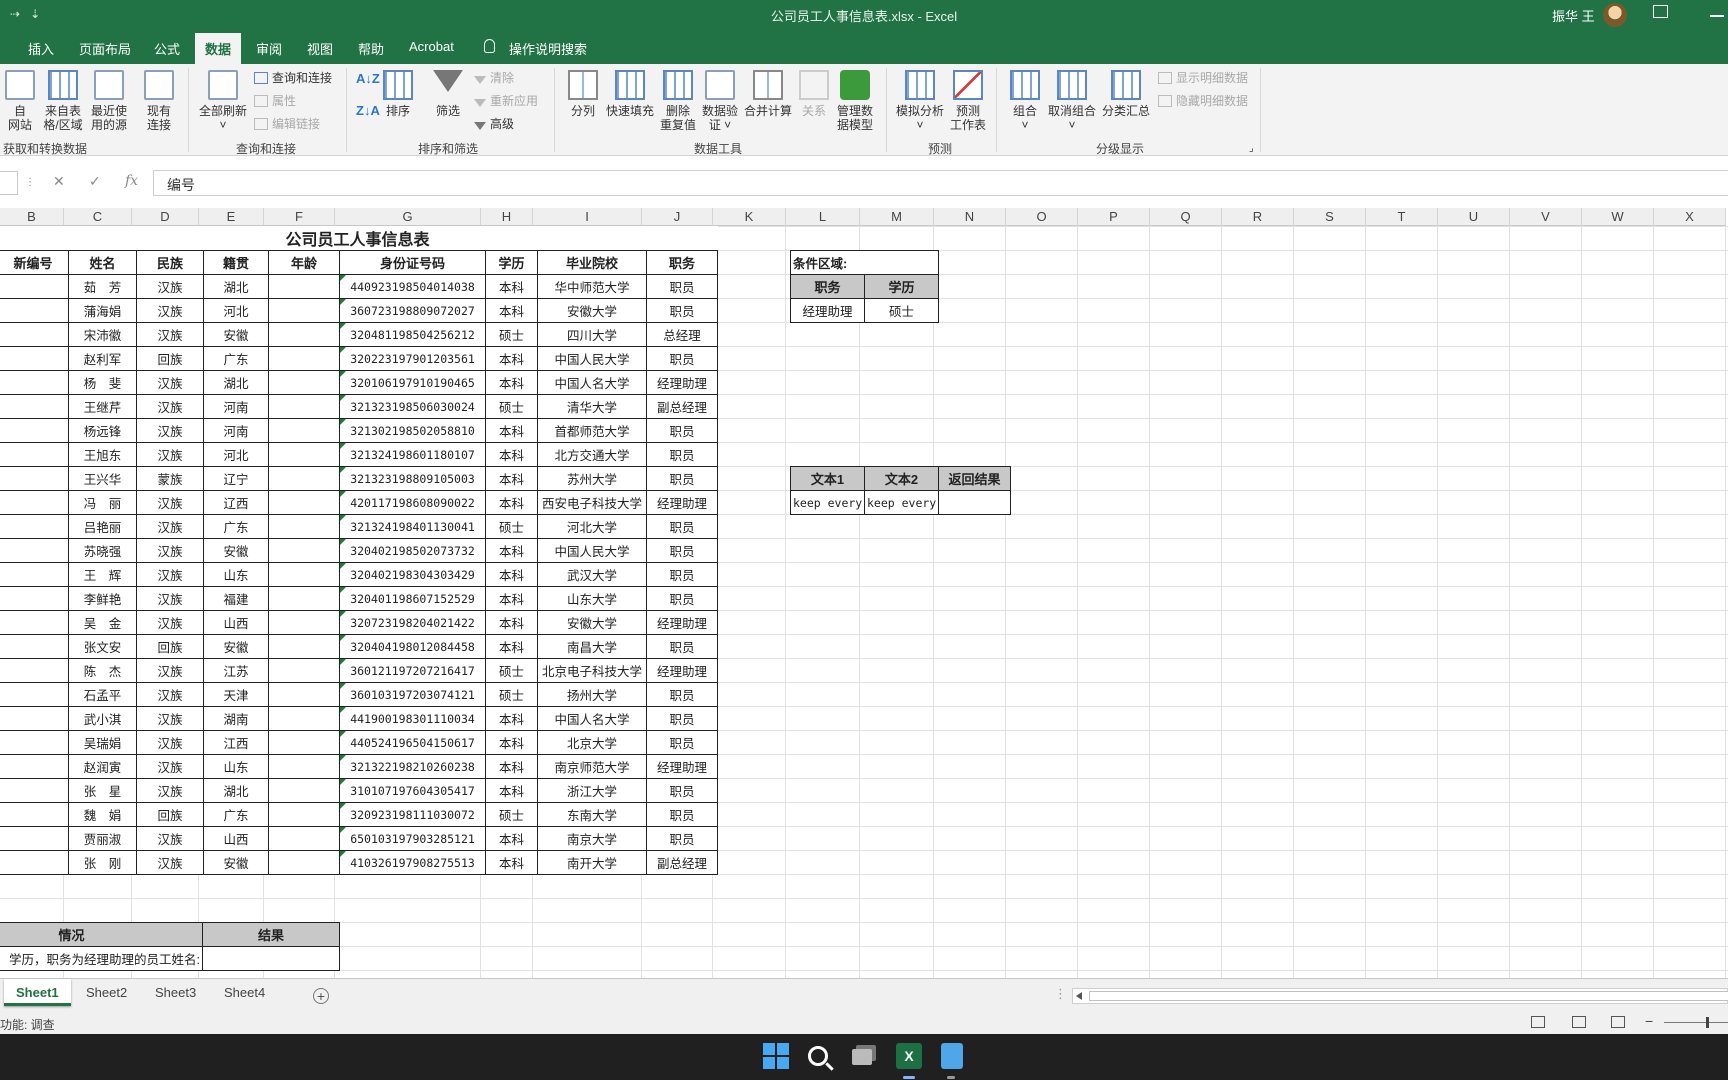  What do you see at coordinates (412, 790) in the screenshot?
I see `cell-id-number: 310107197604305417` at bounding box center [412, 790].